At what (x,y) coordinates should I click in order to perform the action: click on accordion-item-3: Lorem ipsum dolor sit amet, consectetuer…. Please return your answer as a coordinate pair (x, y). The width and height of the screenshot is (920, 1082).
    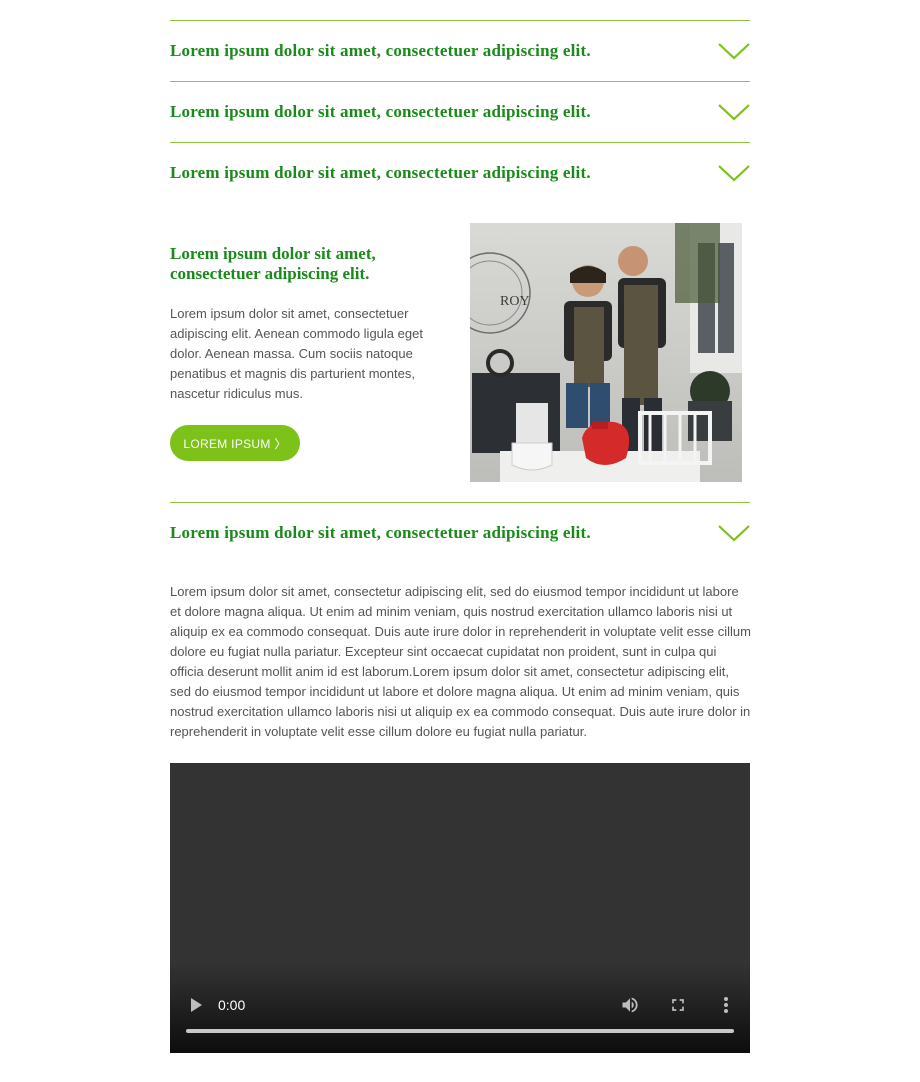
    Looking at the image, I should click on (460, 172).